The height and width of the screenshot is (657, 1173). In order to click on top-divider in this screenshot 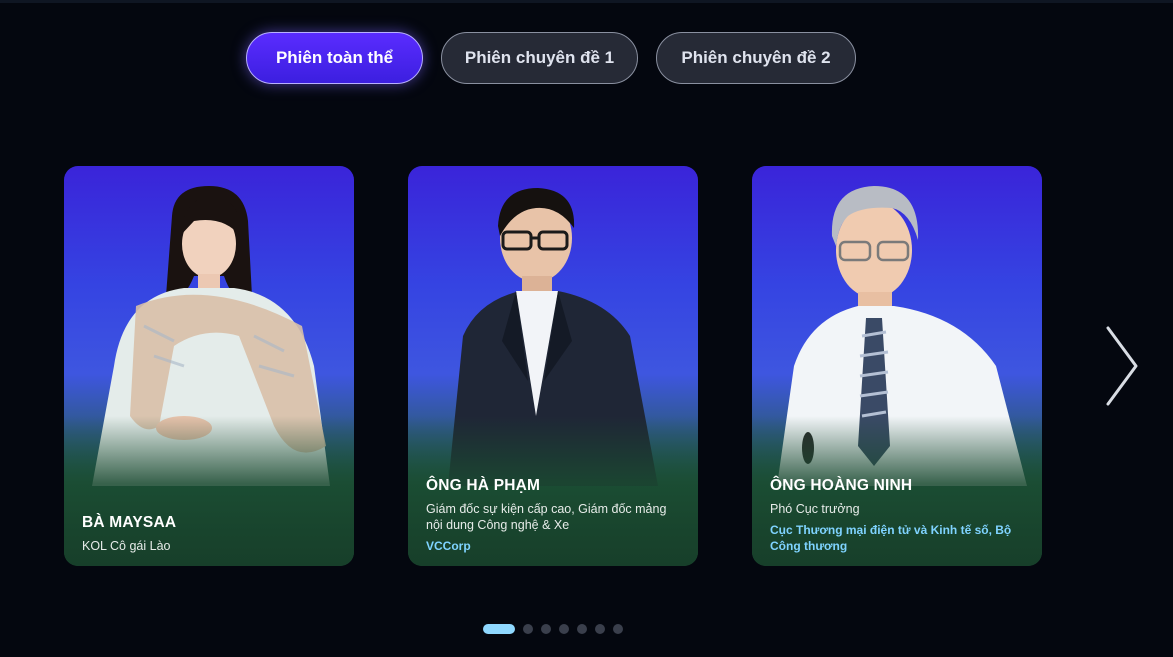, I will do `click(586, 1)`.